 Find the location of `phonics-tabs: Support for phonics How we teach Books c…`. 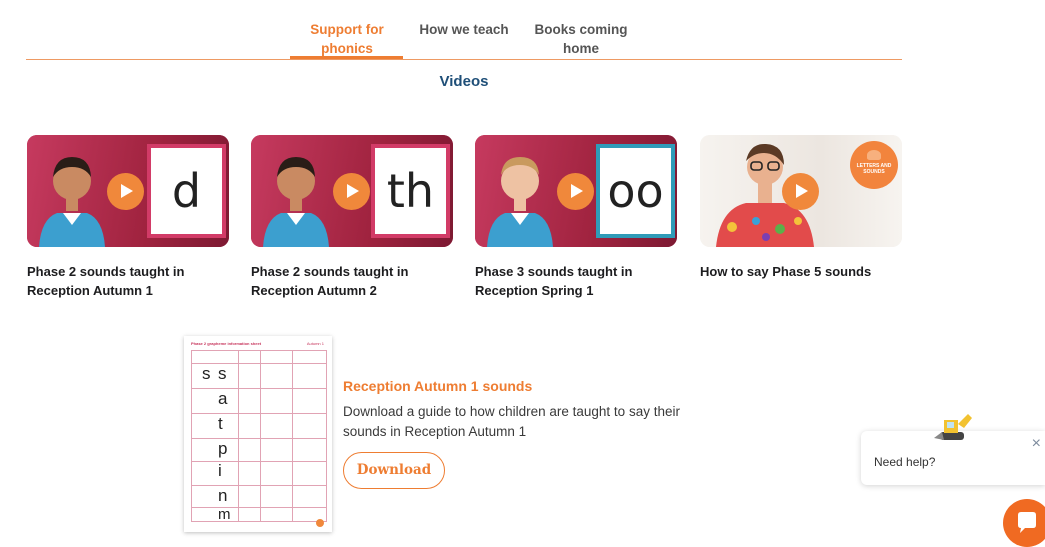

phonics-tabs: Support for phonics How we teach Books c… is located at coordinates (464, 30).